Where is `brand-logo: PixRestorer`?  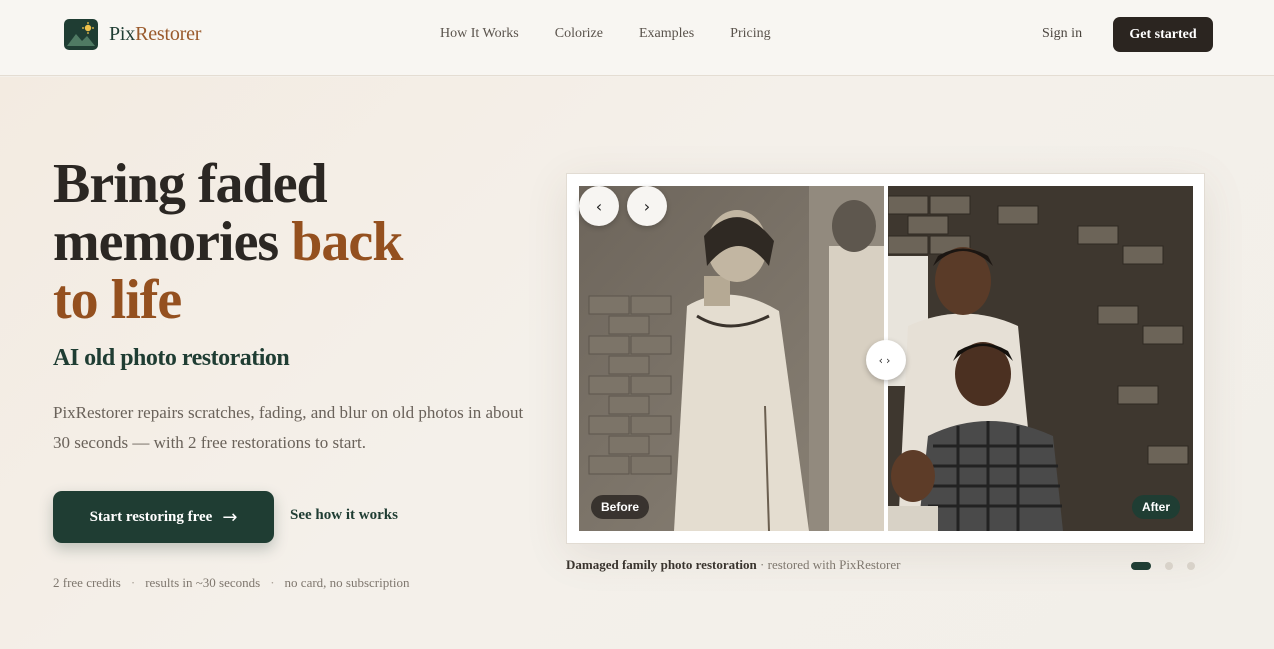
brand-logo: PixRestorer is located at coordinates (132, 34).